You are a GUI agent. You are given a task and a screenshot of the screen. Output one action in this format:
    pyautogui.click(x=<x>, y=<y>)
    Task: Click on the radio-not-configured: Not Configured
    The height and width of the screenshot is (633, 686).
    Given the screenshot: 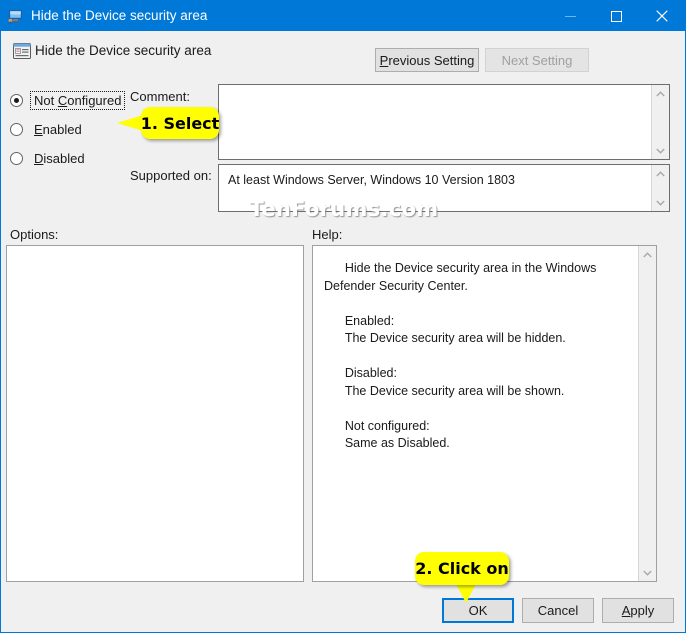 What is the action you would take?
    pyautogui.click(x=68, y=100)
    